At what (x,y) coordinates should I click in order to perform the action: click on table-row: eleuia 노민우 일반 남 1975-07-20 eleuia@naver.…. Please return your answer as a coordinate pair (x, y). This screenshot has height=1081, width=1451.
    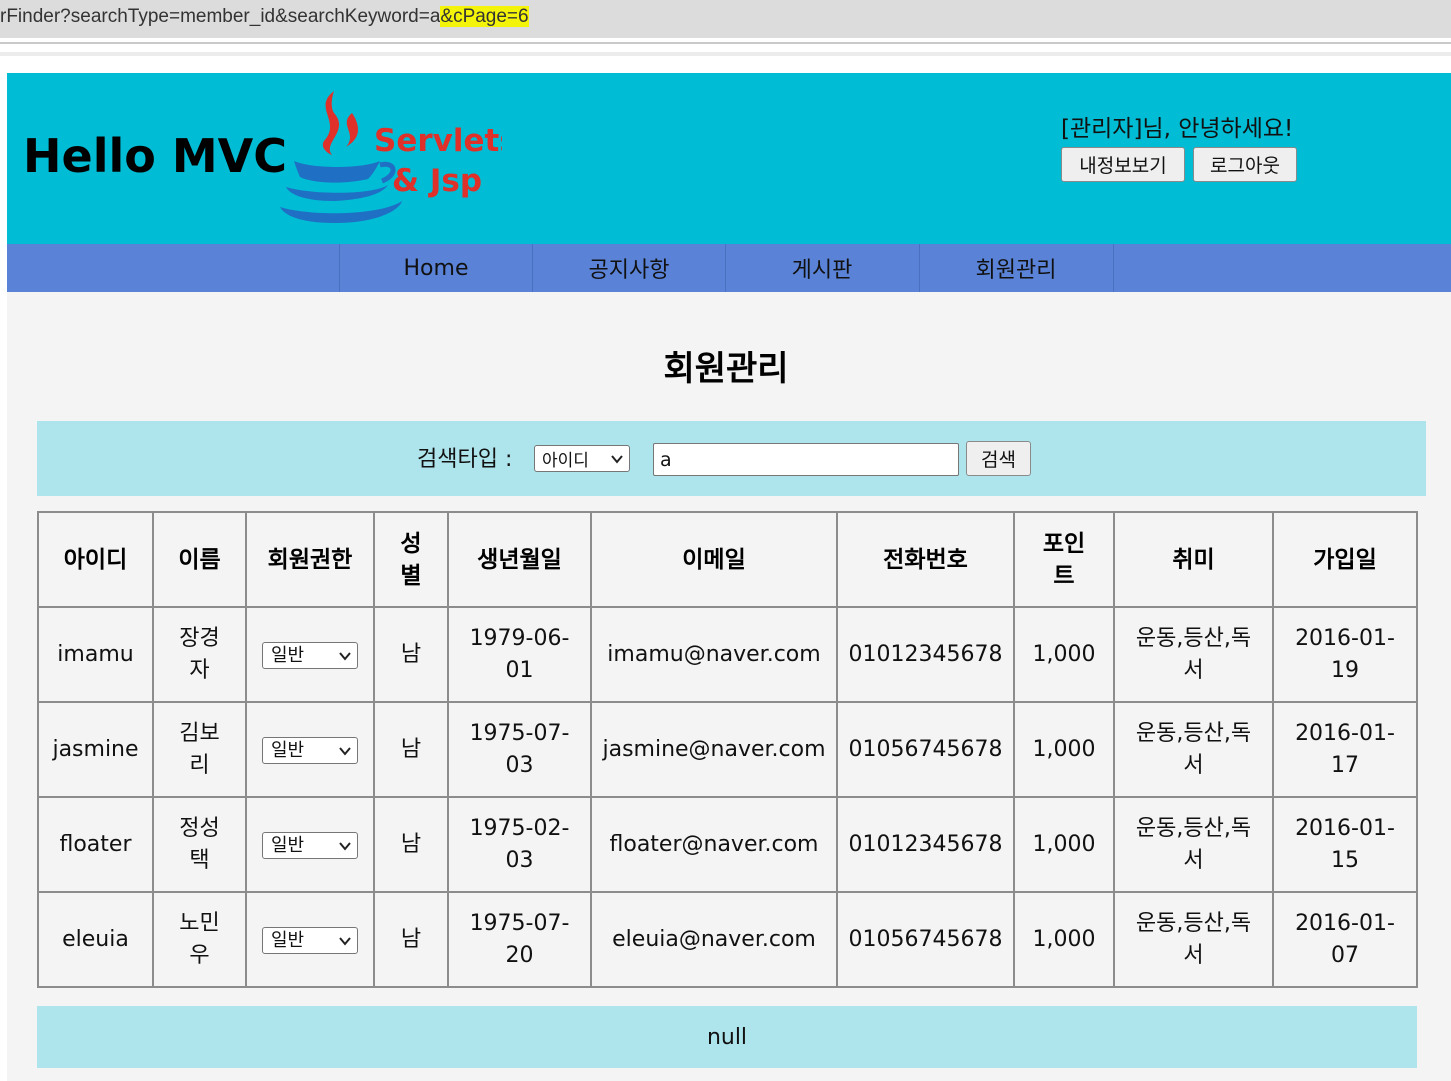
    Looking at the image, I should click on (727, 939).